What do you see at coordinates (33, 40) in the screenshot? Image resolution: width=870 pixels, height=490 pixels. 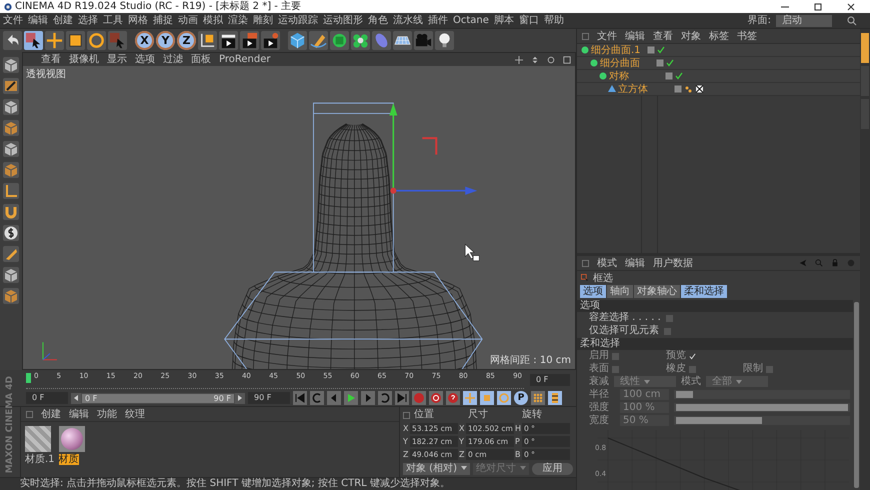 I see `cursor-icon` at bounding box center [33, 40].